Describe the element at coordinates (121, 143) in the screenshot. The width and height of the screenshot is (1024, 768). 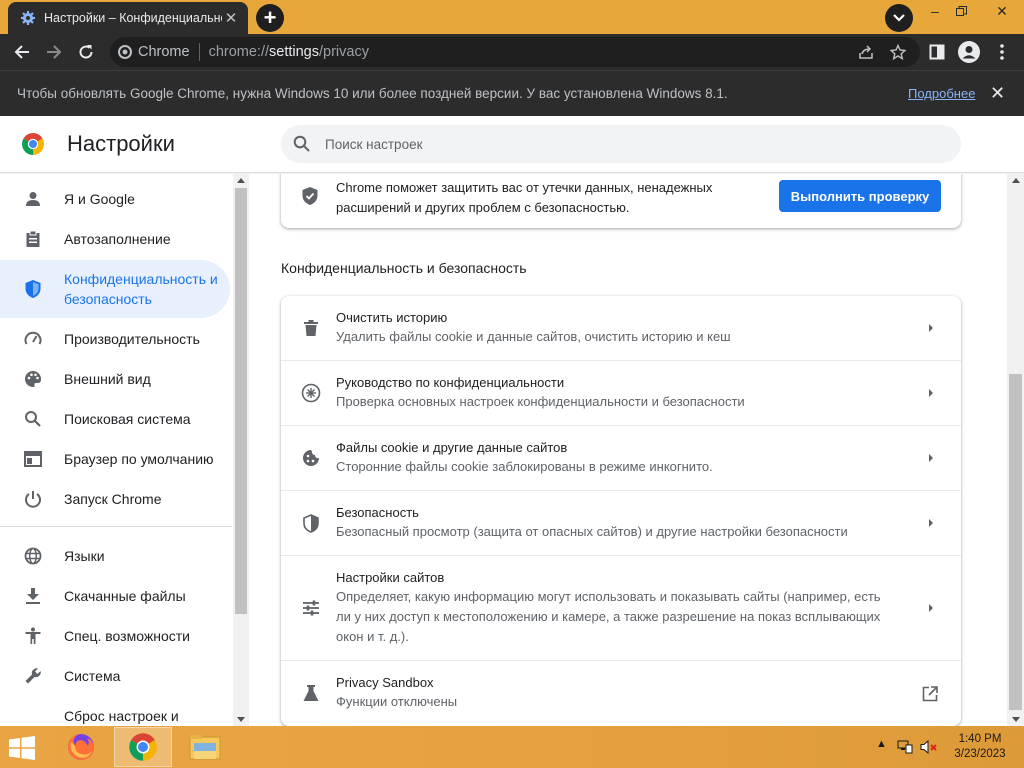
I see `page-title: Настройки` at that location.